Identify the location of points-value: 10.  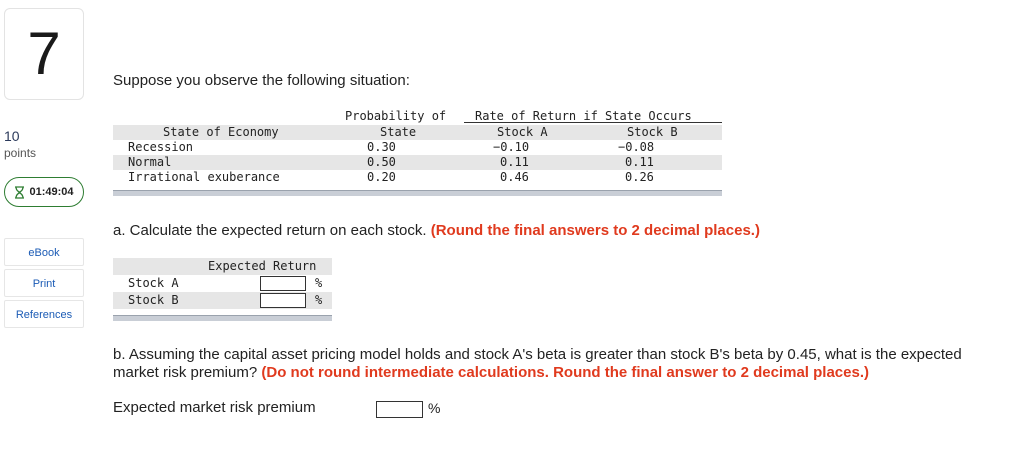
(12, 136).